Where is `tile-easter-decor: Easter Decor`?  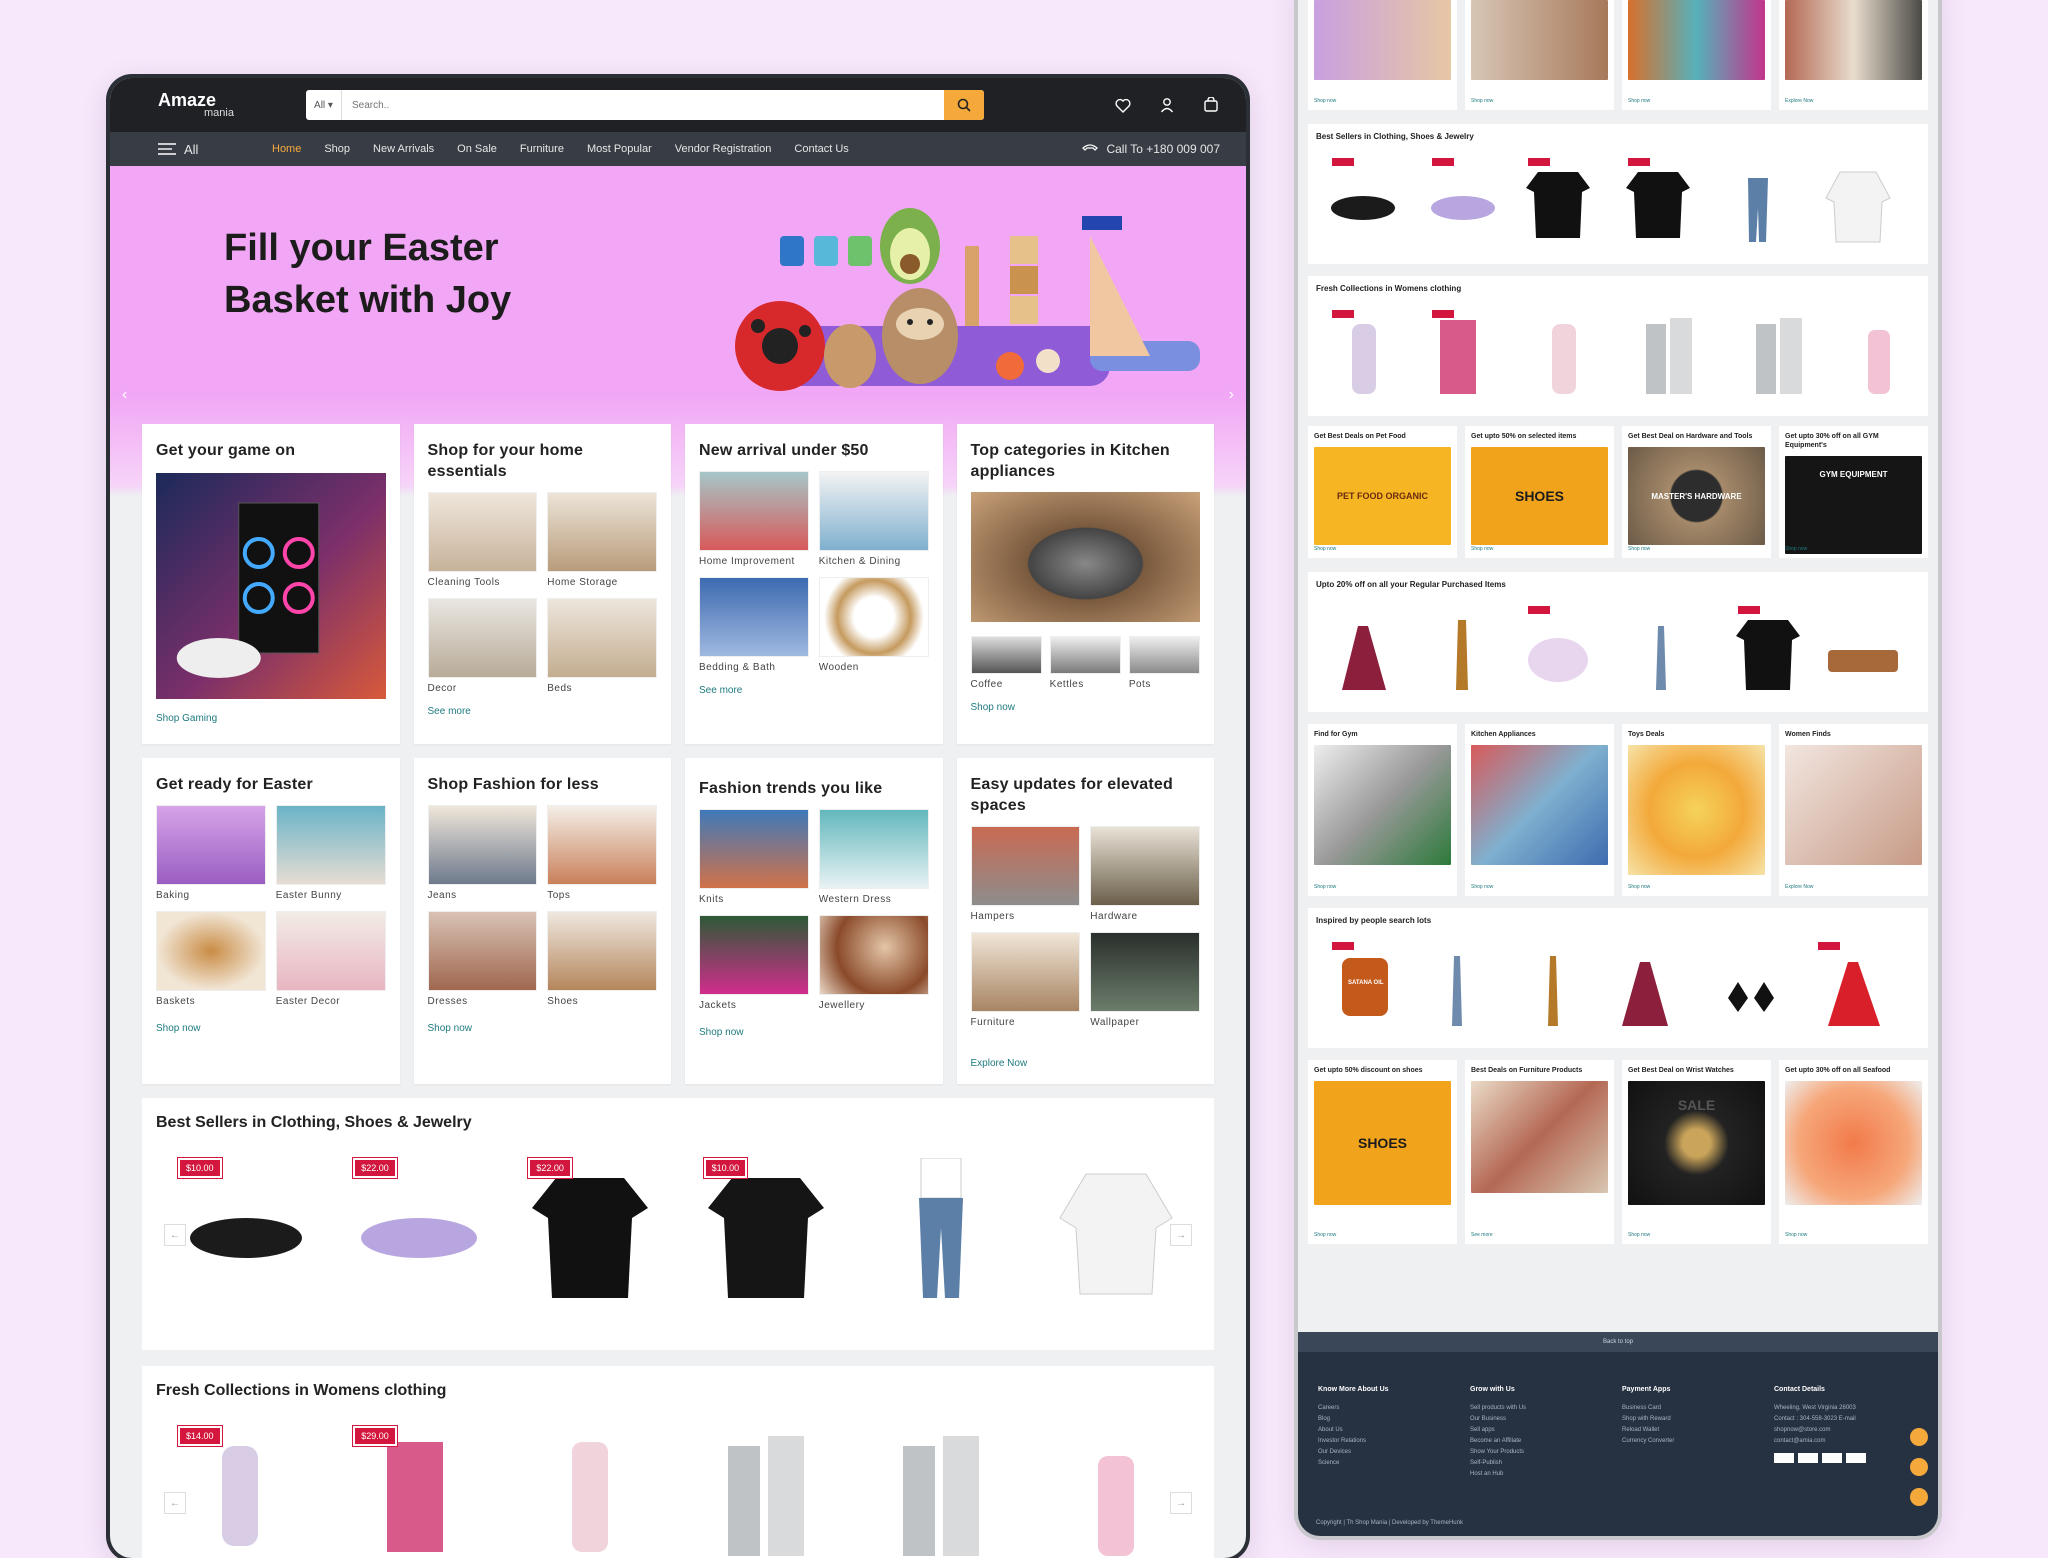 tile-easter-decor: Easter Decor is located at coordinates (330, 959).